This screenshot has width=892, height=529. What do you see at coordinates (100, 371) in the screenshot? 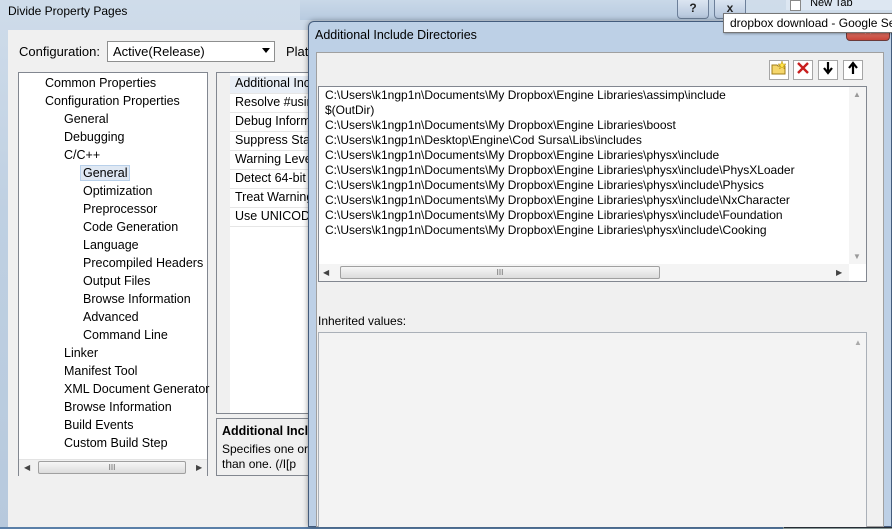
I see `tree-item-manifest-tool: Manifest Tool` at bounding box center [100, 371].